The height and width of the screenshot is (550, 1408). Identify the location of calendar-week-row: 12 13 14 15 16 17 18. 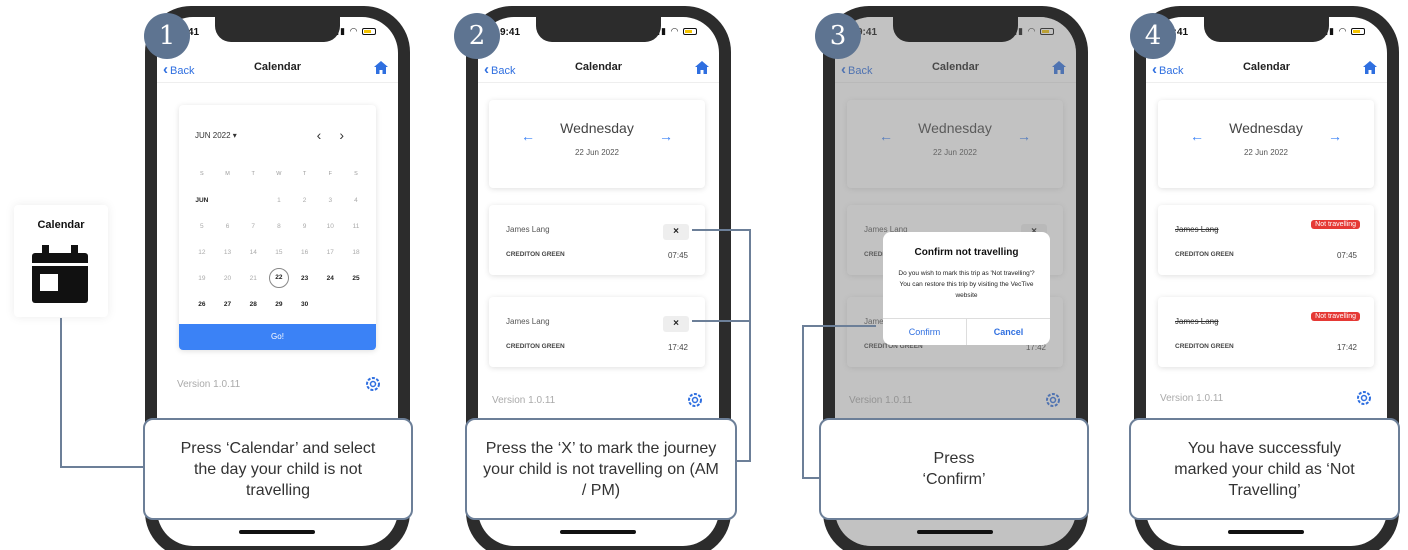
(279, 252).